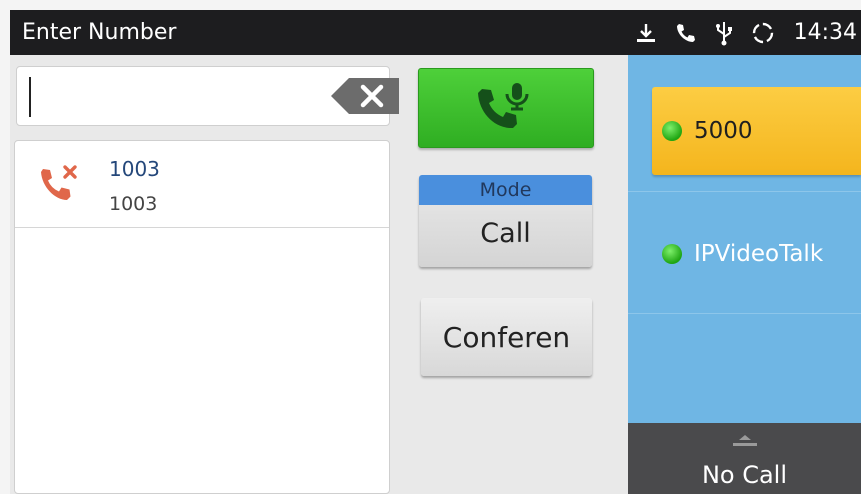 Image resolution: width=861 pixels, height=494 pixels. What do you see at coordinates (686, 33) in the screenshot?
I see `phone-icon` at bounding box center [686, 33].